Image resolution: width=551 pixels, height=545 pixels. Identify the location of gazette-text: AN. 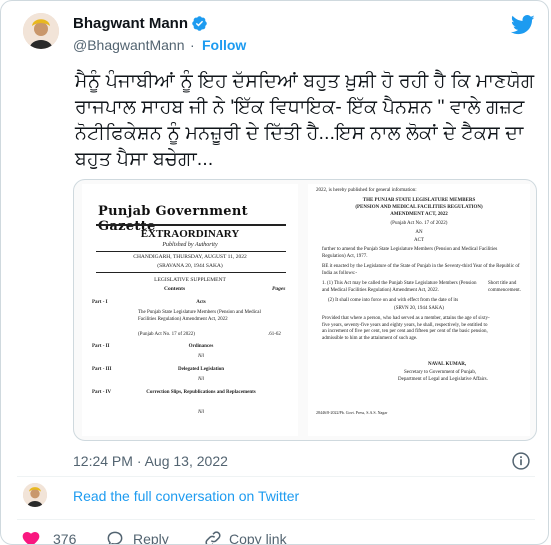
(419, 232).